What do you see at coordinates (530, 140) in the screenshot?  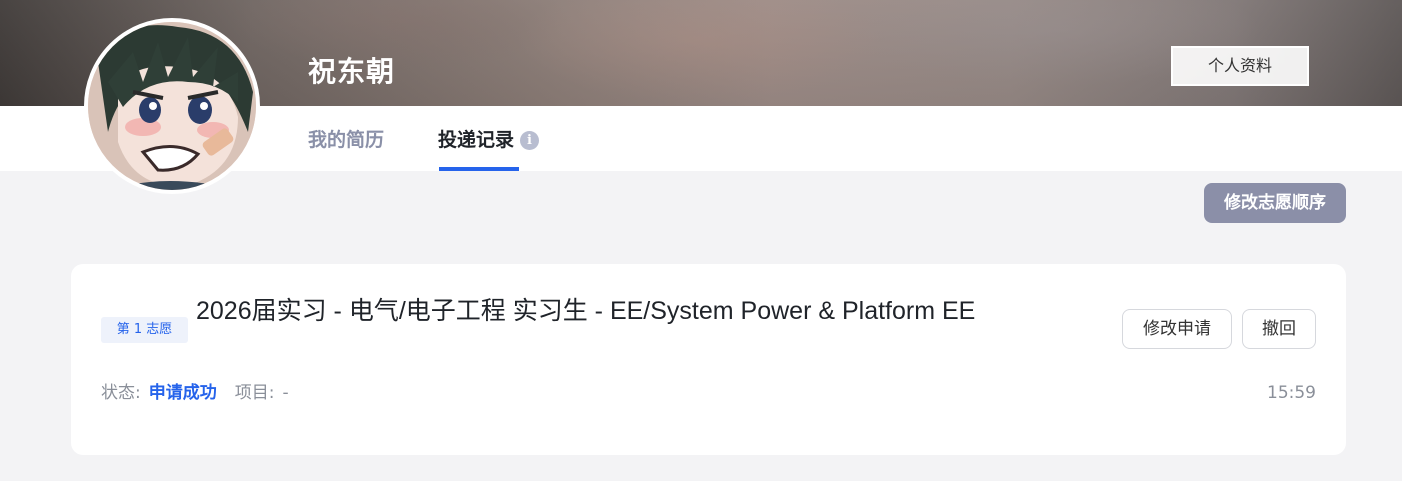 I see `info-icon: i` at bounding box center [530, 140].